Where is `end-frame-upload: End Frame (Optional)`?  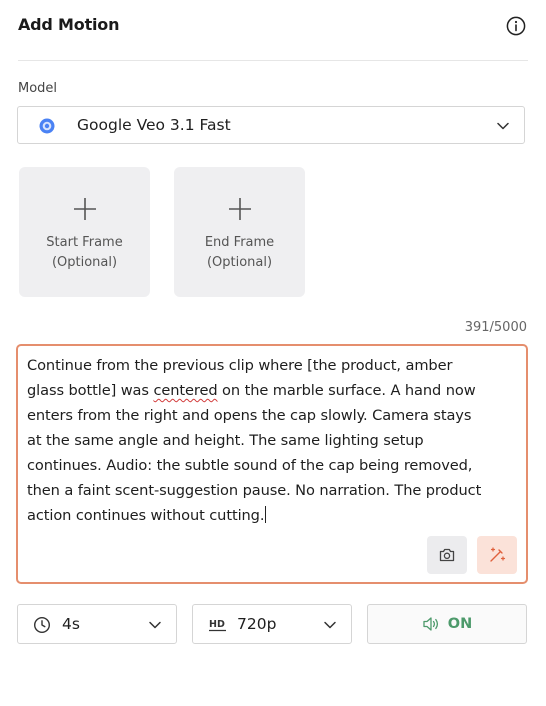
end-frame-upload: End Frame (Optional) is located at coordinates (239, 232).